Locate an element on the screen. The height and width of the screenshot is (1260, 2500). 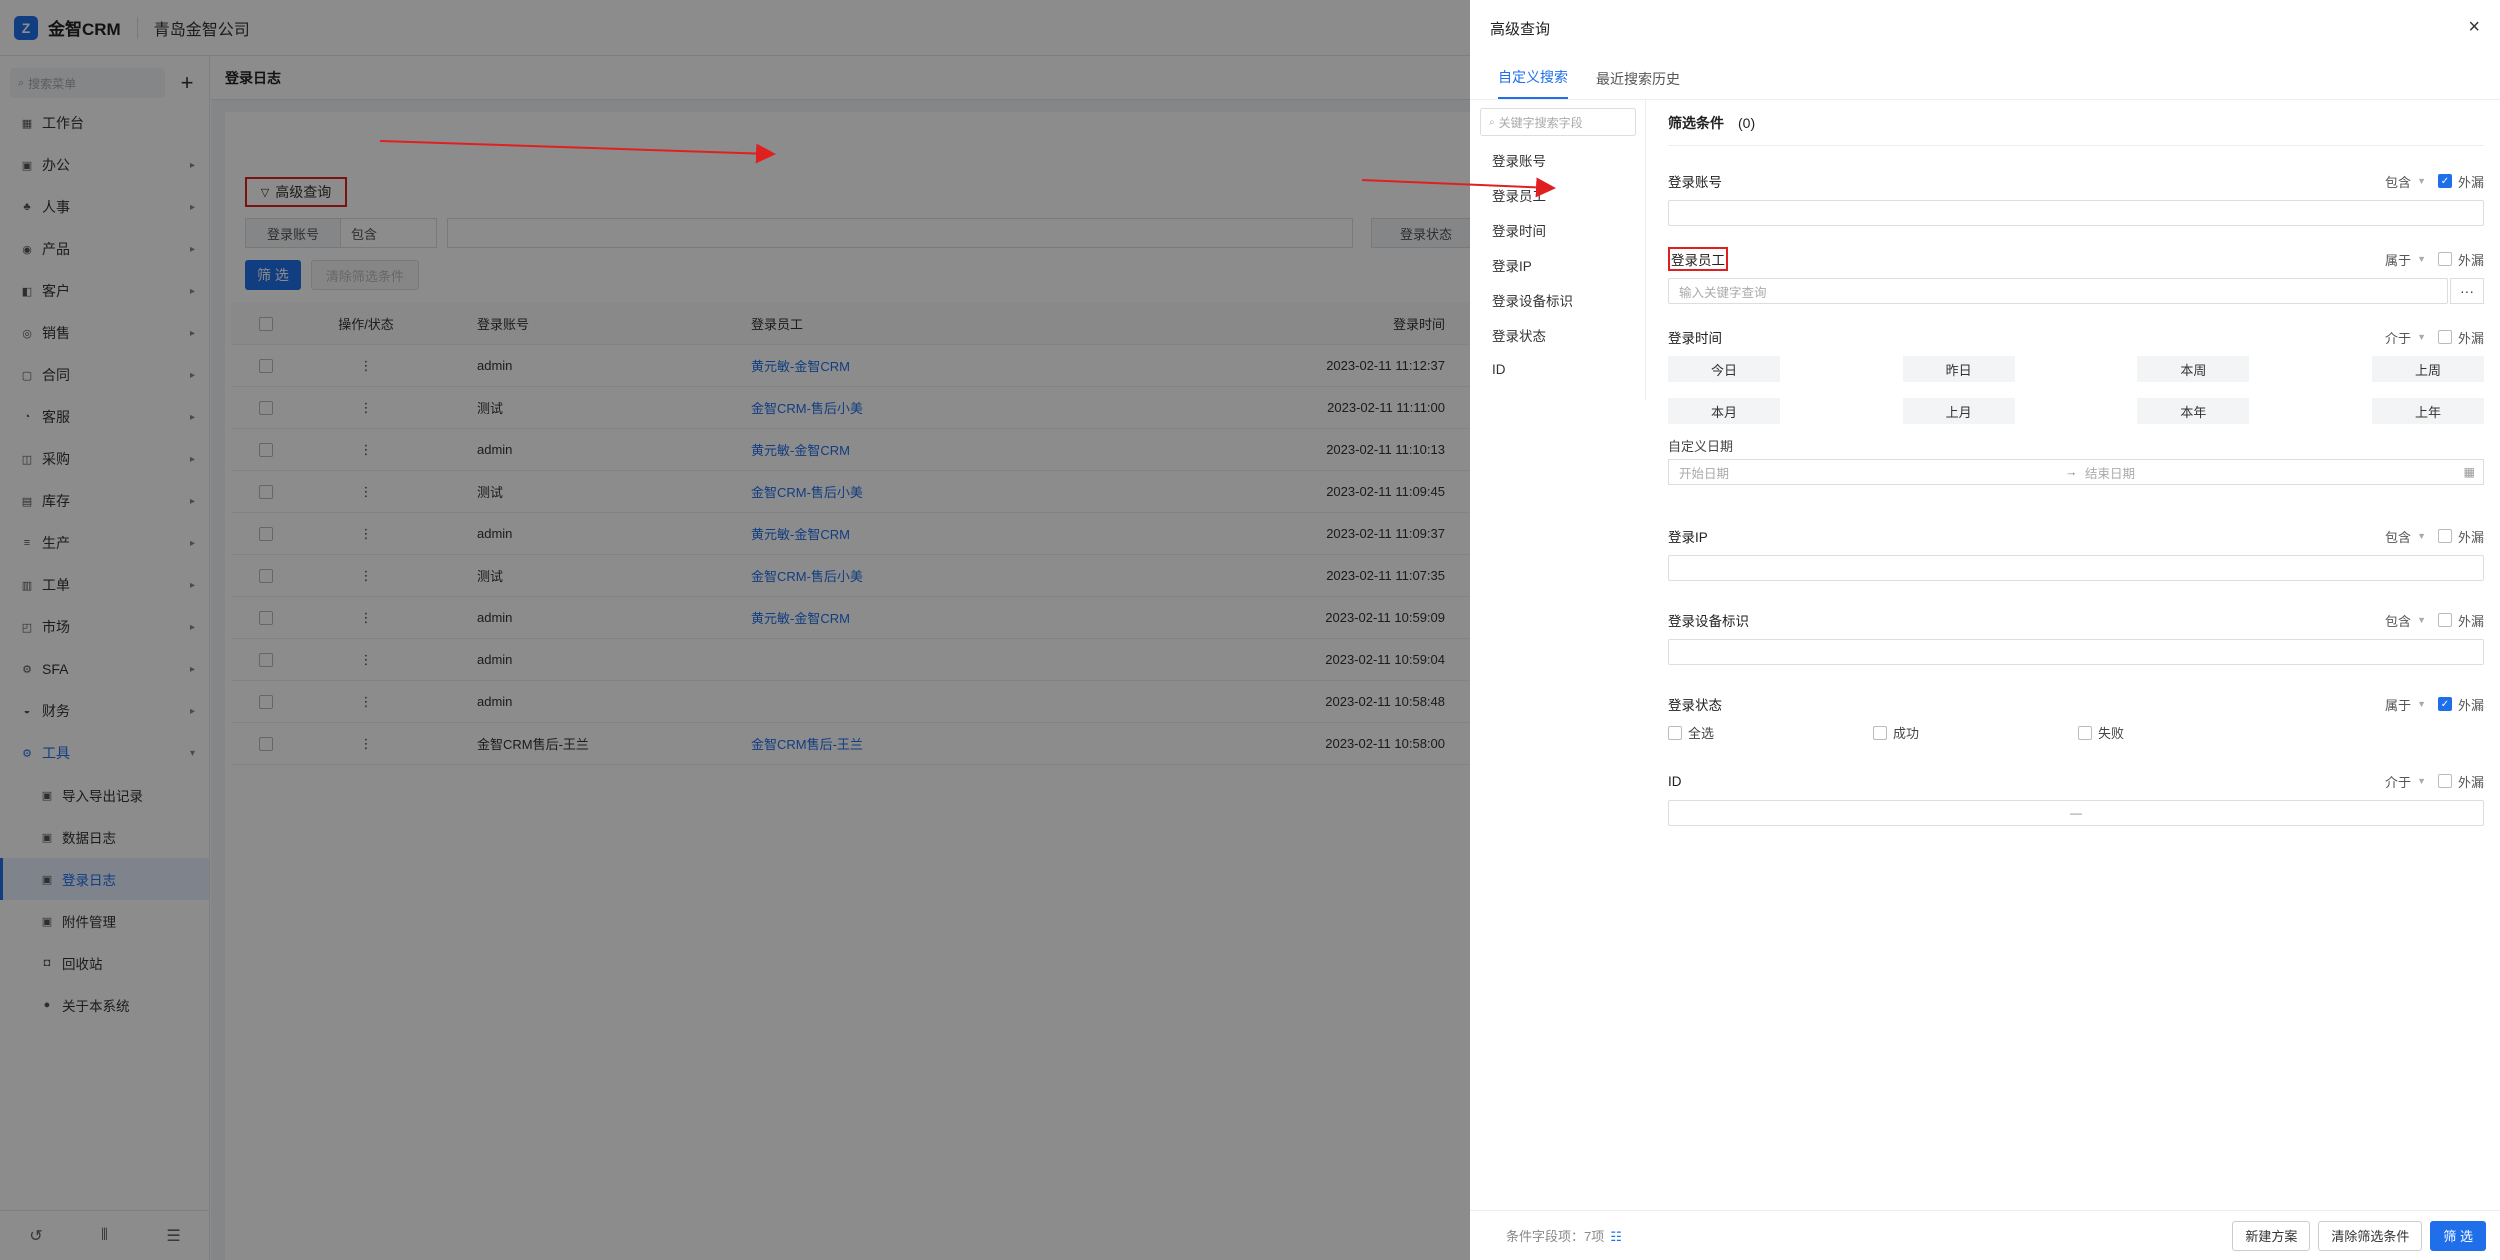
close-icon: × is located at coordinates (2474, 27).